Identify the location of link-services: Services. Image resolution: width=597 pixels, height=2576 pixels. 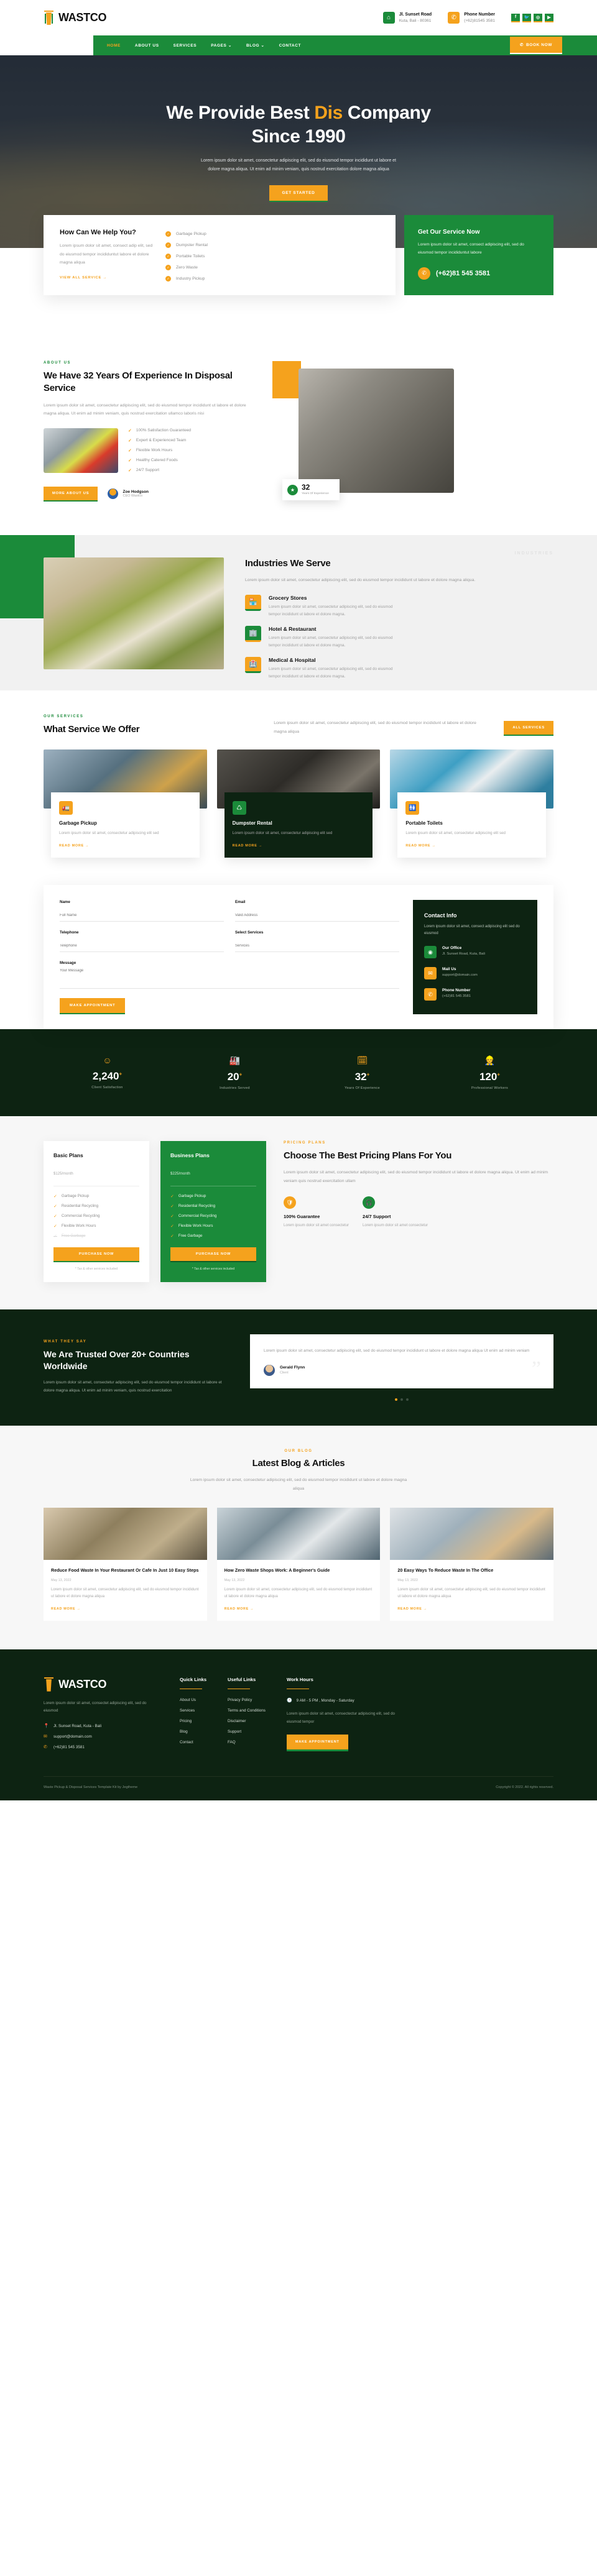
(193, 1710).